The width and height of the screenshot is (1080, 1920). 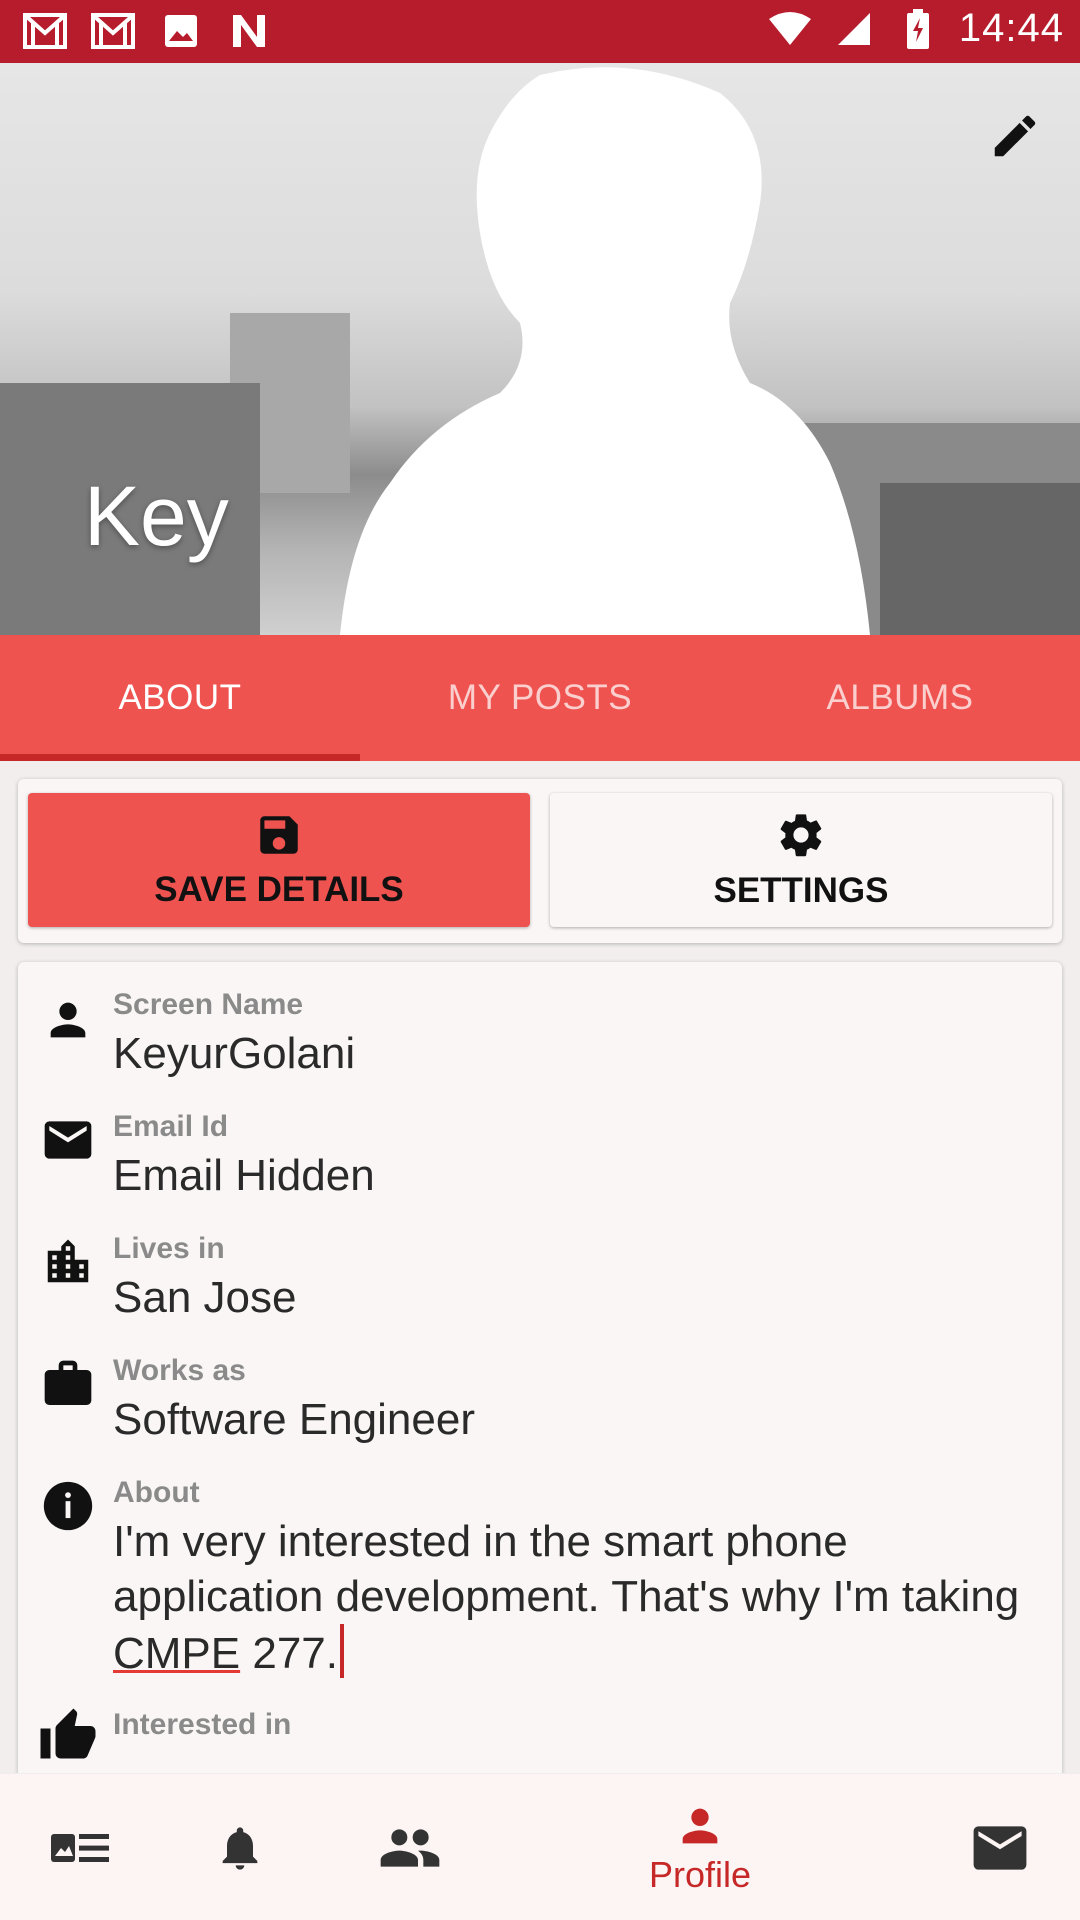 What do you see at coordinates (289, 1653) in the screenshot?
I see `about-text-end: 277.` at bounding box center [289, 1653].